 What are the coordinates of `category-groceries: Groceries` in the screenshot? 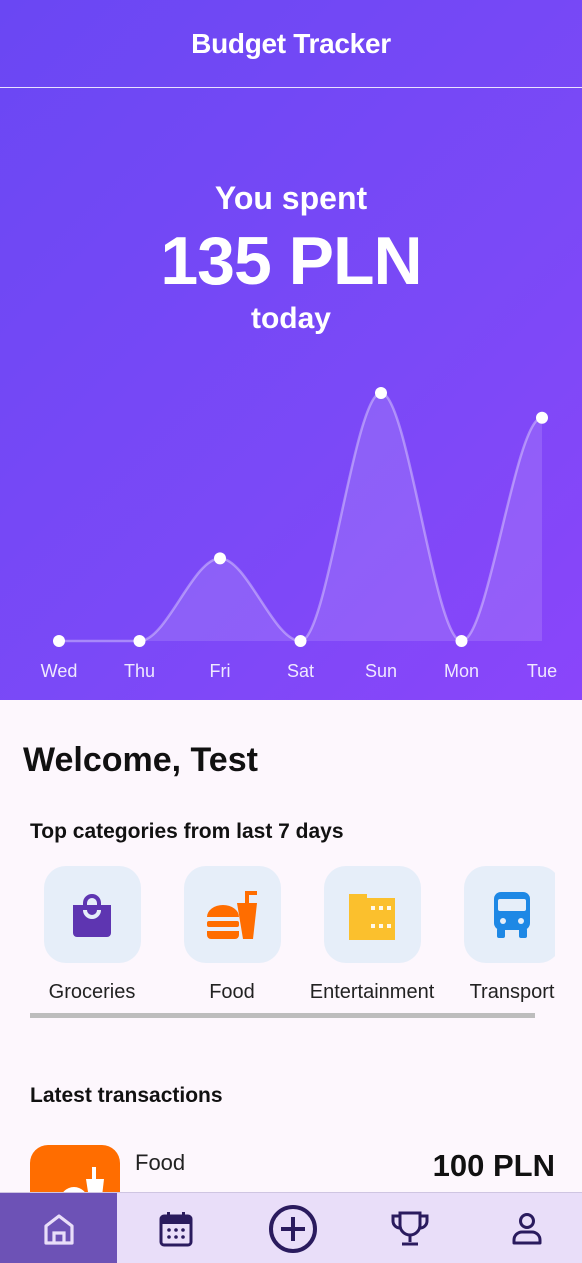 It's located at (96, 935).